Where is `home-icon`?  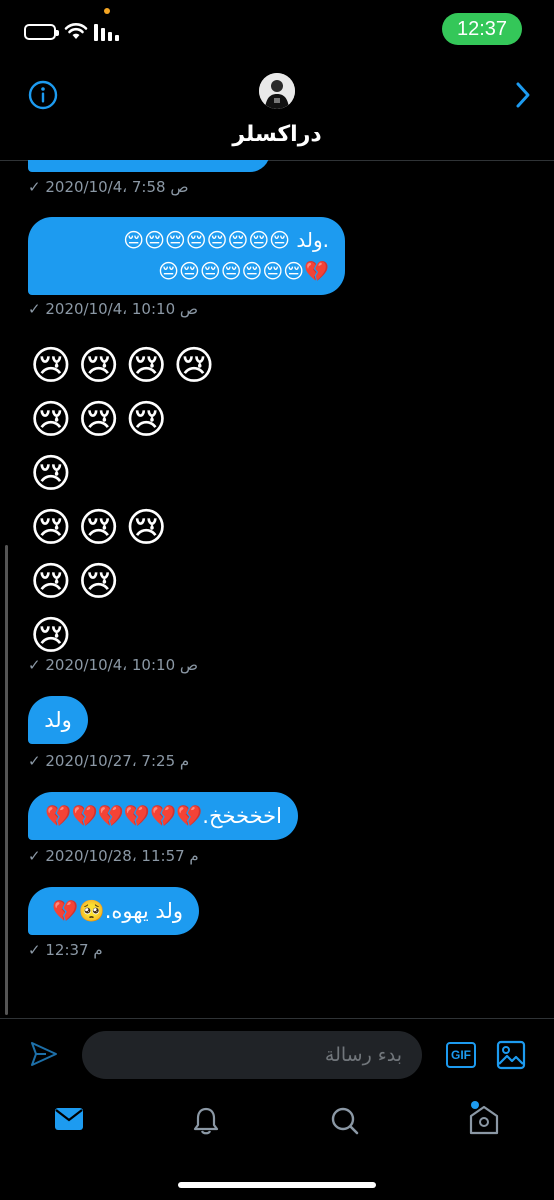 home-icon is located at coordinates (484, 1118).